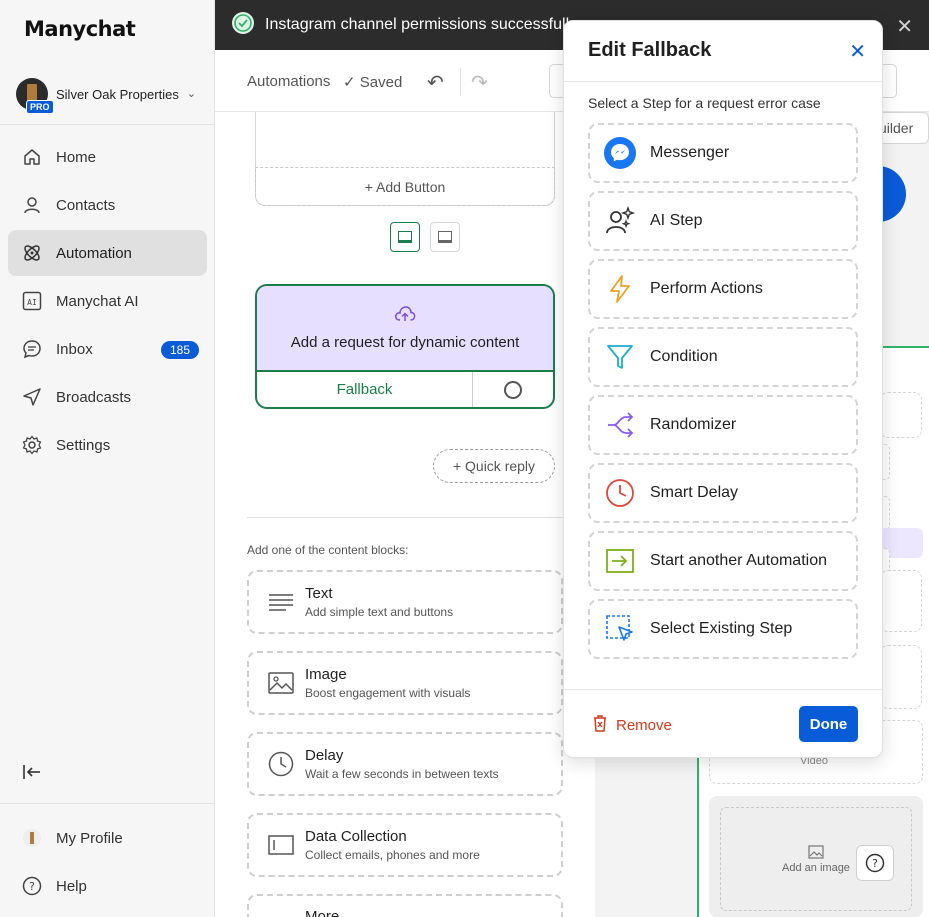  Describe the element at coordinates (405, 237) in the screenshot. I see `layout-vertical-toggle` at that location.